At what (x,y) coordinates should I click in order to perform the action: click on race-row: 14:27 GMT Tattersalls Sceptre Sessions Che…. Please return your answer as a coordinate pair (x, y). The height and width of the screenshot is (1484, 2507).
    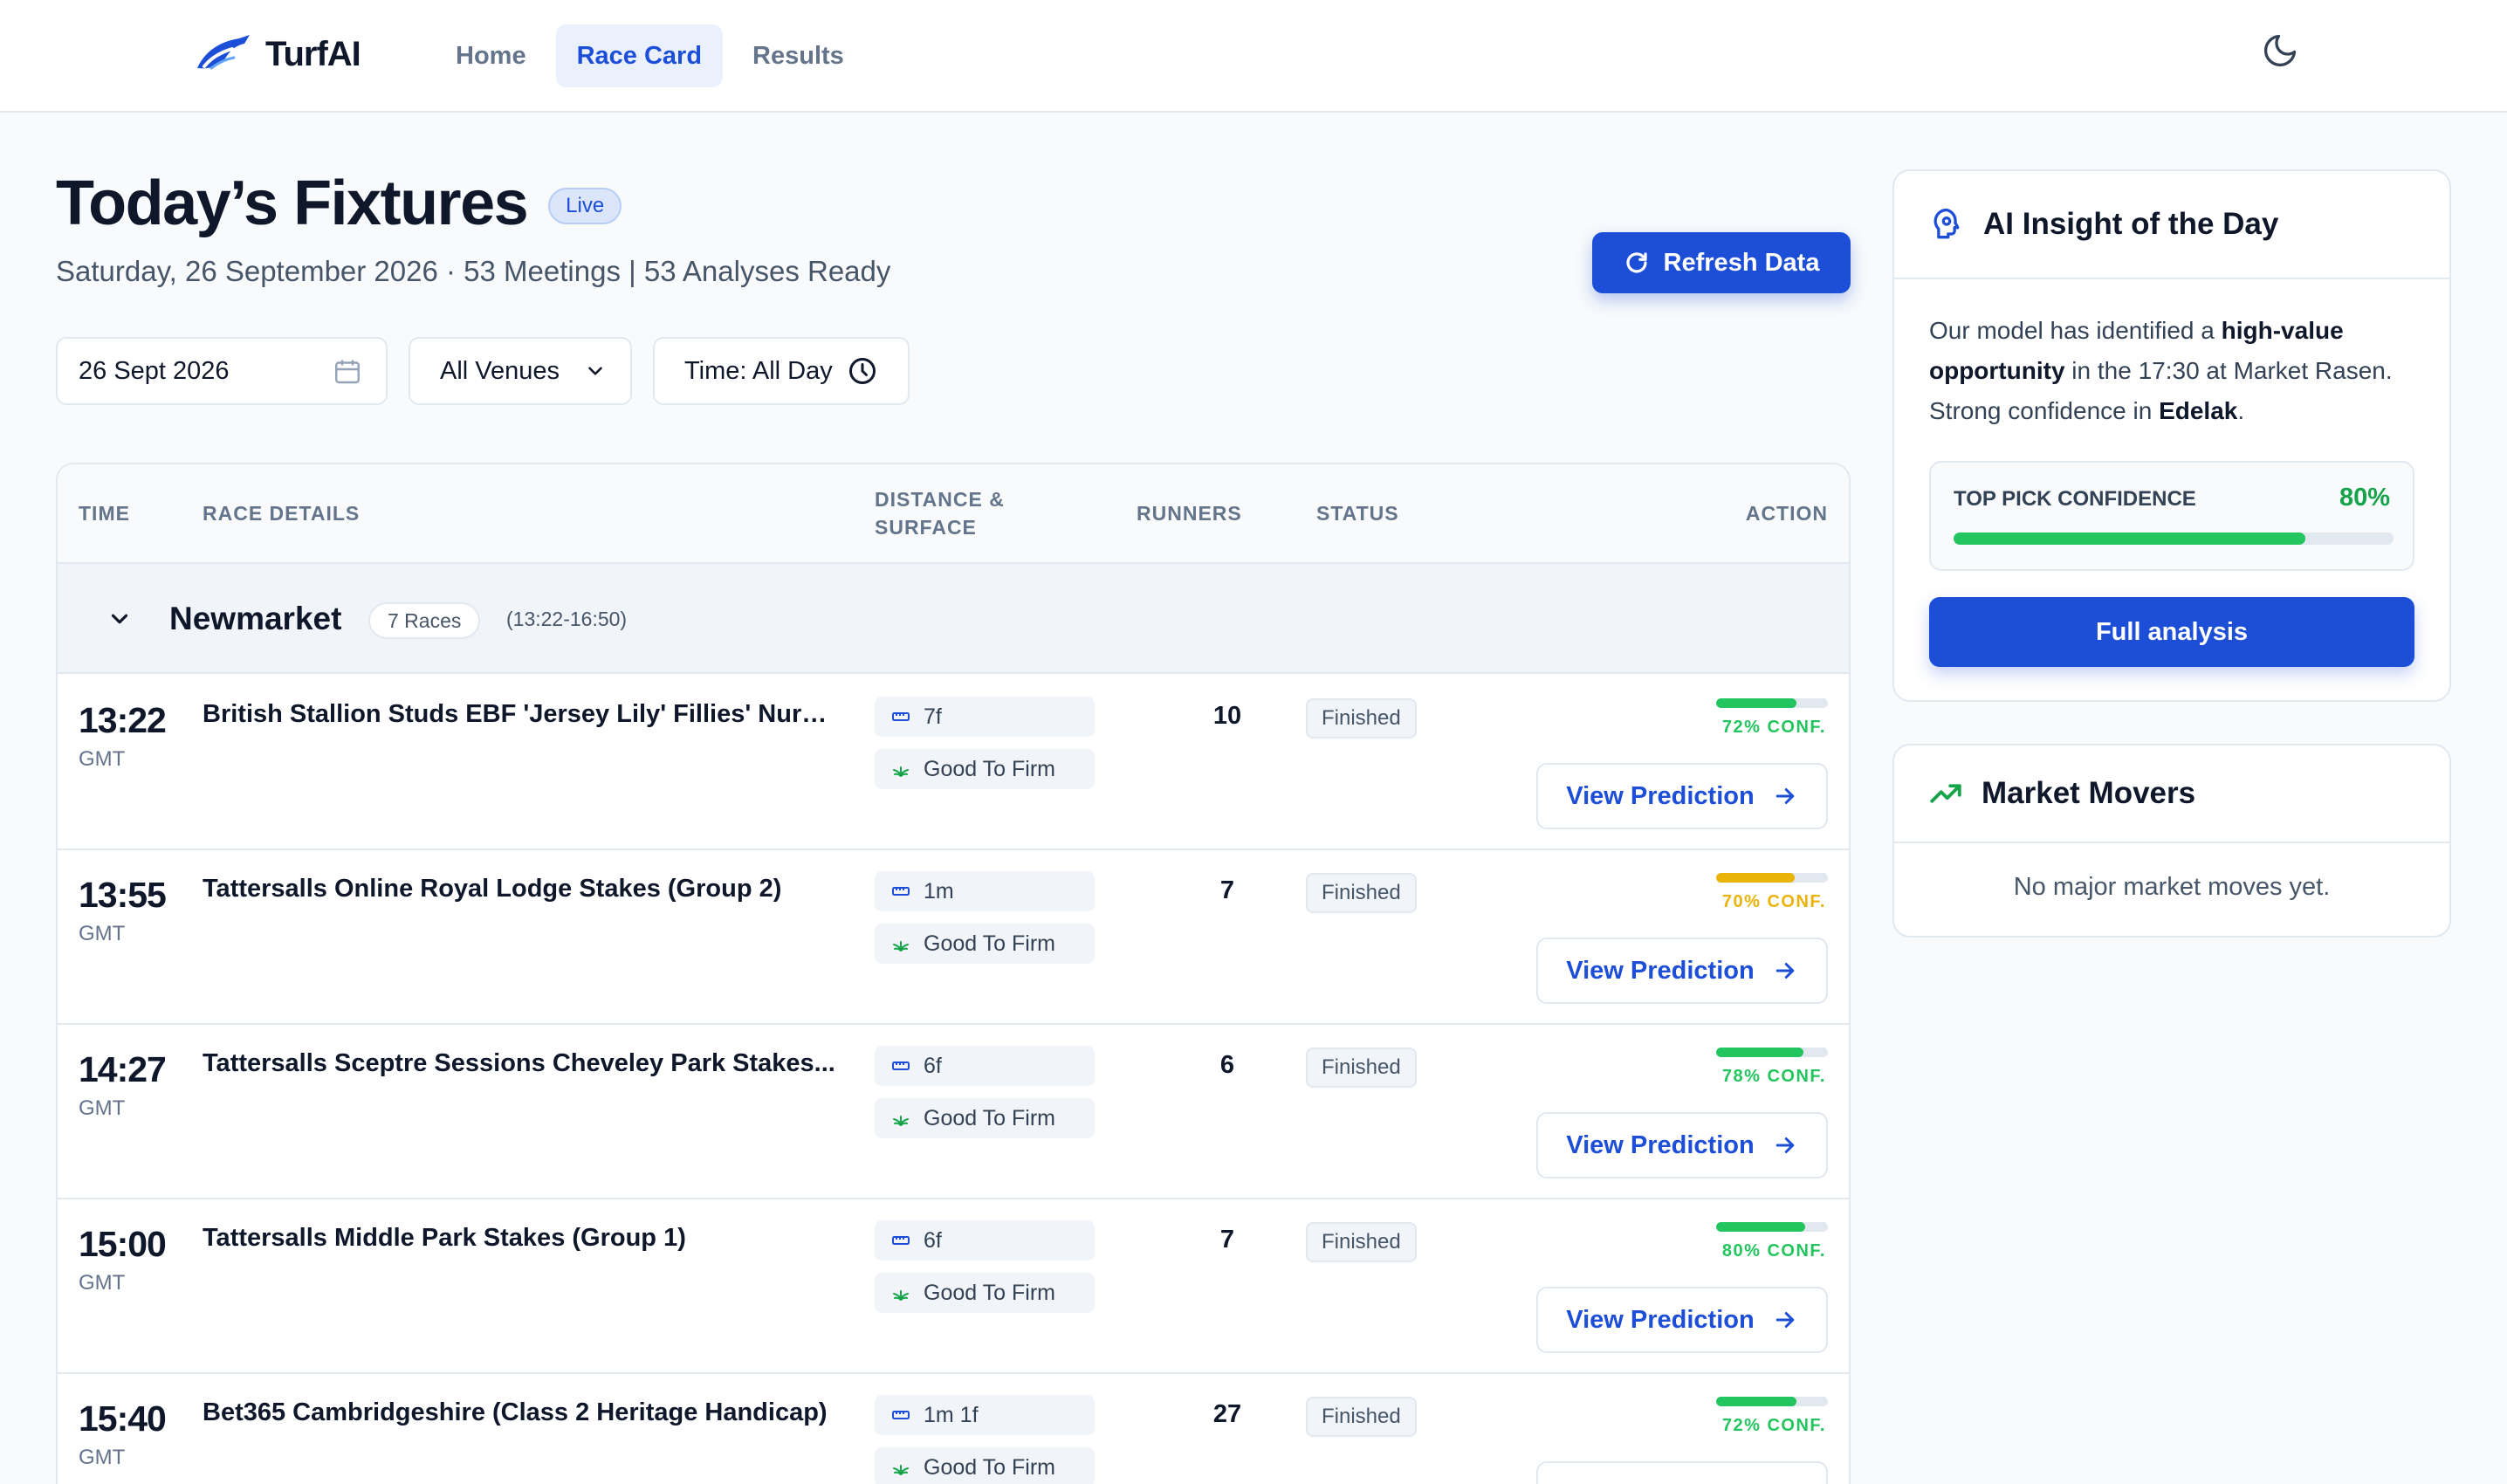
    Looking at the image, I should click on (953, 1112).